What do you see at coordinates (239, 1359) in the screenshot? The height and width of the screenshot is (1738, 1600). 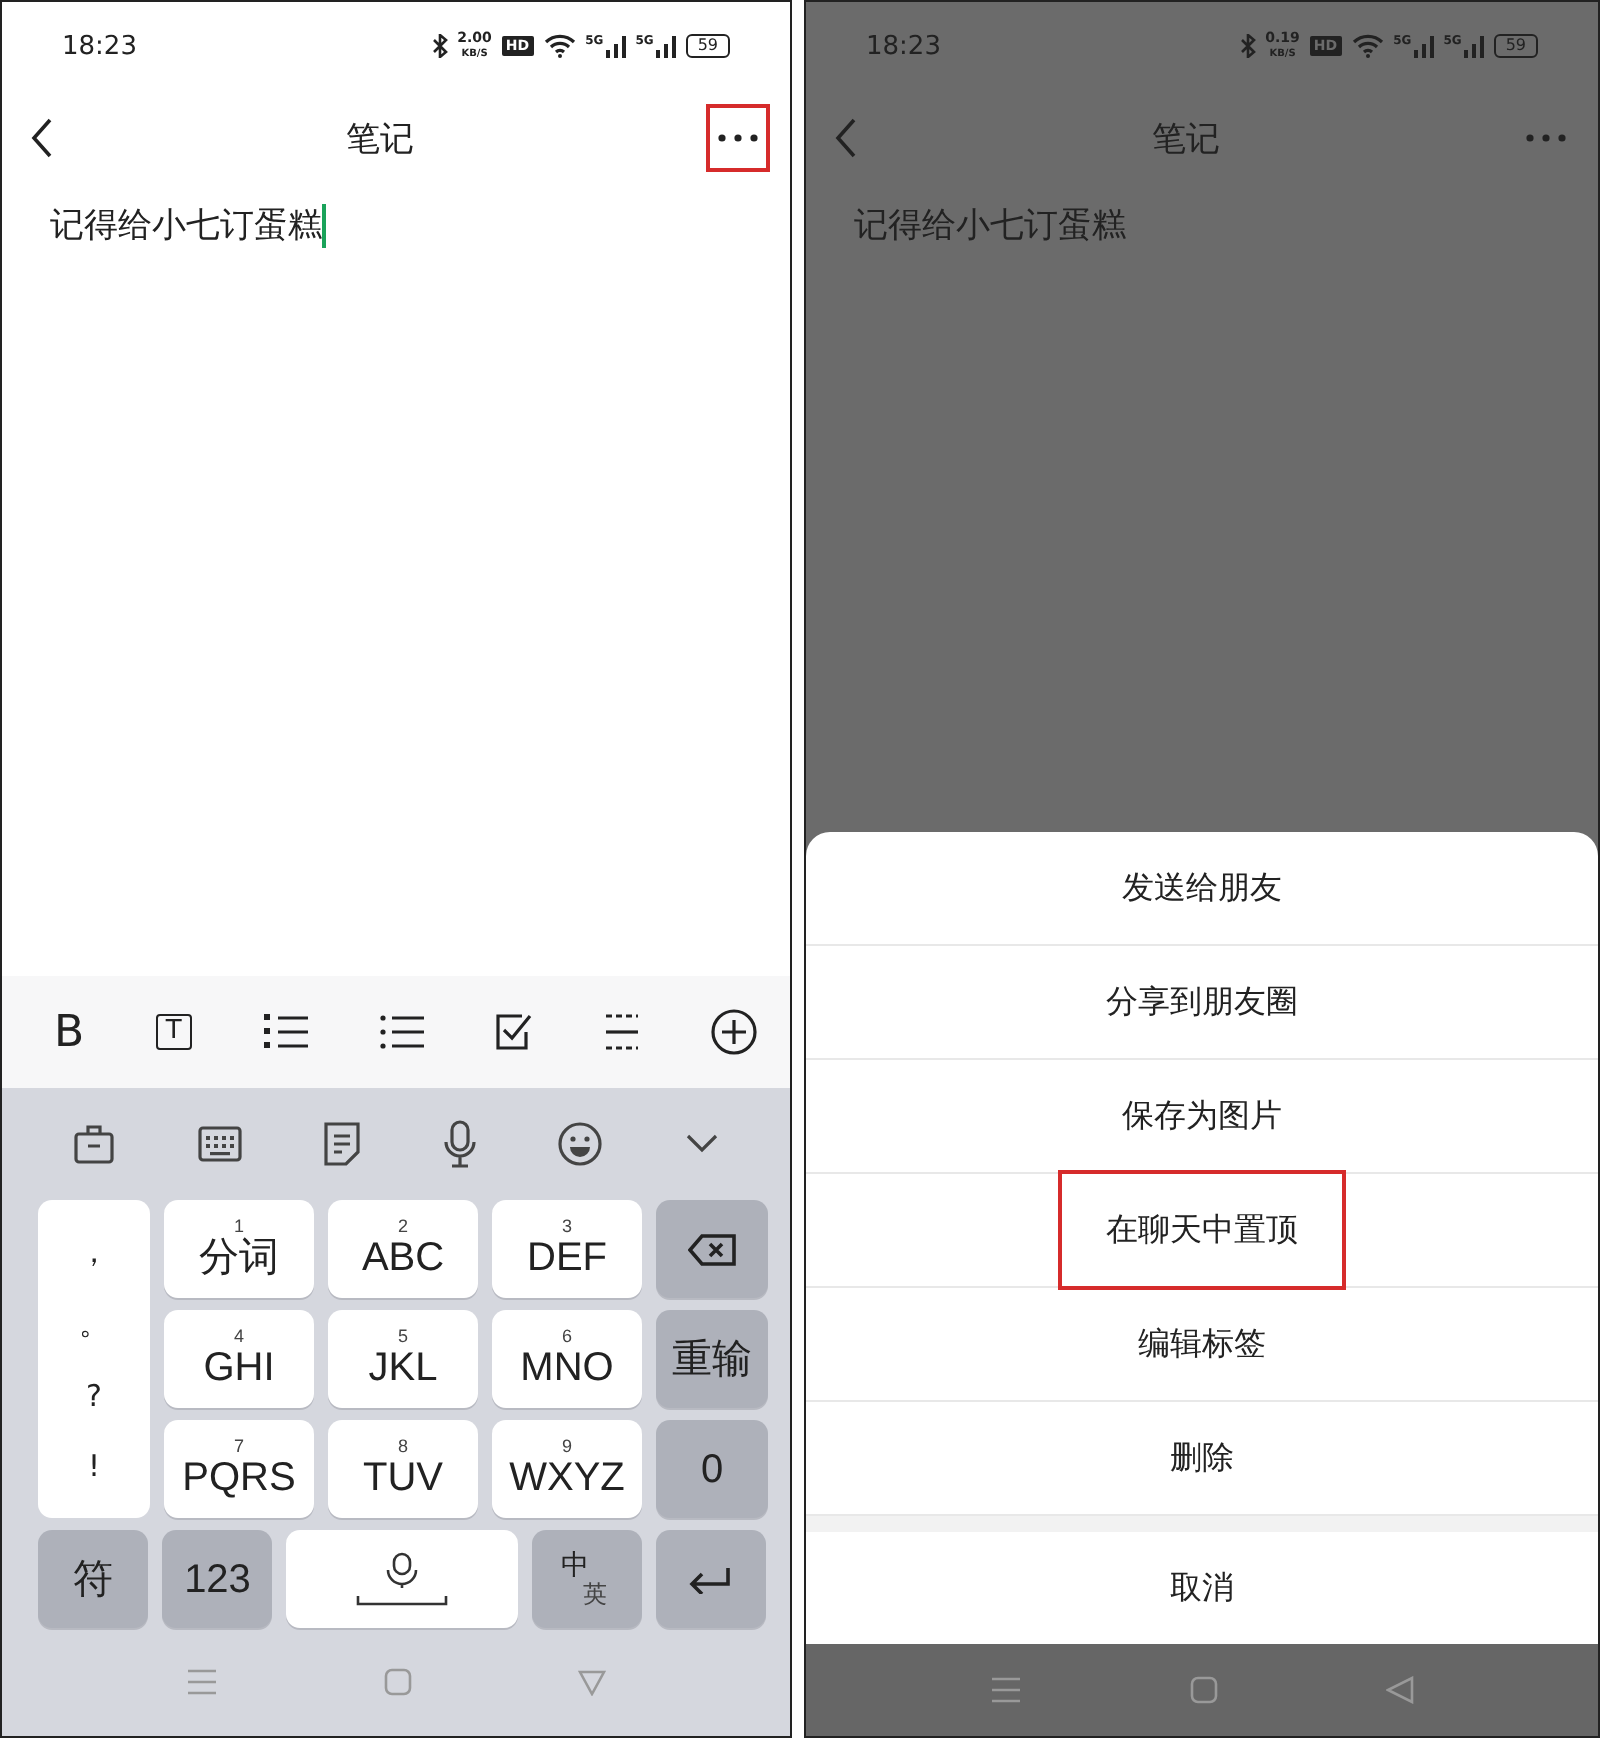 I see `letter-key: 4 GHI` at bounding box center [239, 1359].